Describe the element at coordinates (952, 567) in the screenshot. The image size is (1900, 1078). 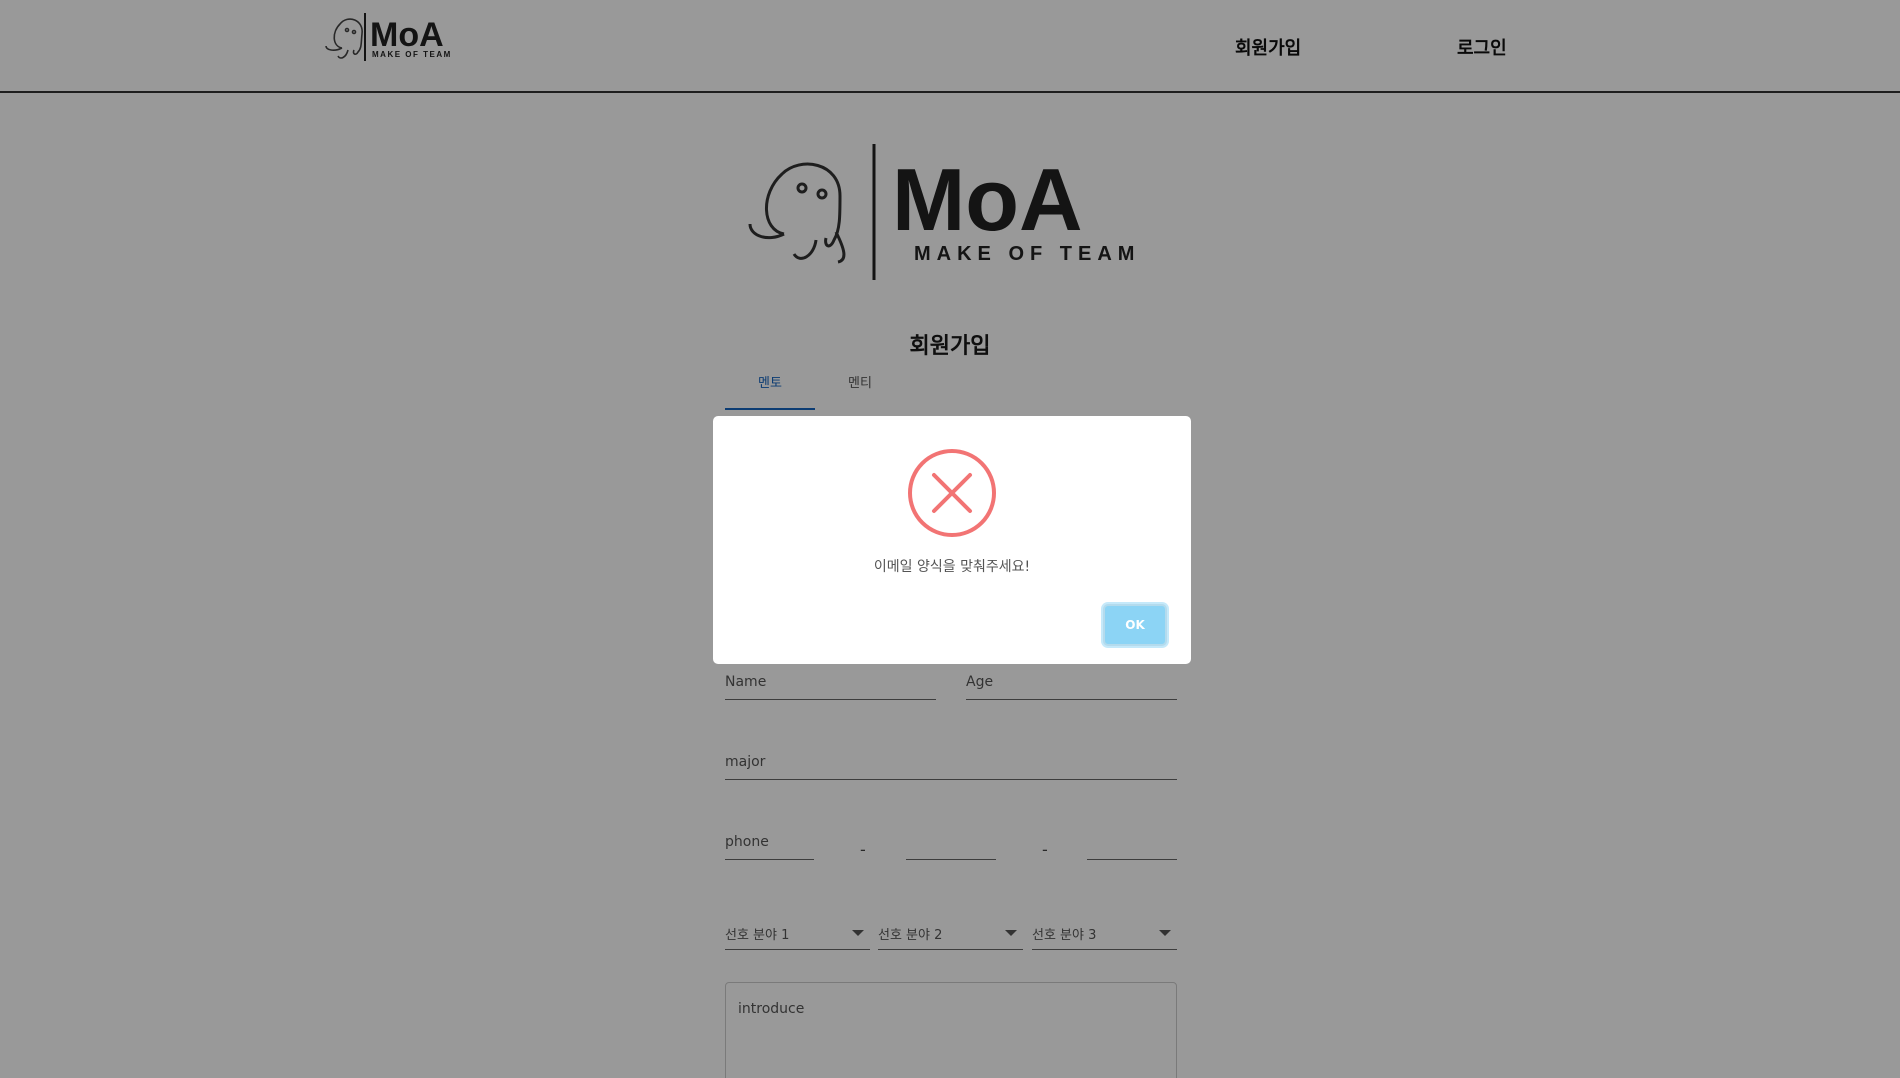
I see `alert-message: 이메일 양식을 맞춰주세요!` at that location.